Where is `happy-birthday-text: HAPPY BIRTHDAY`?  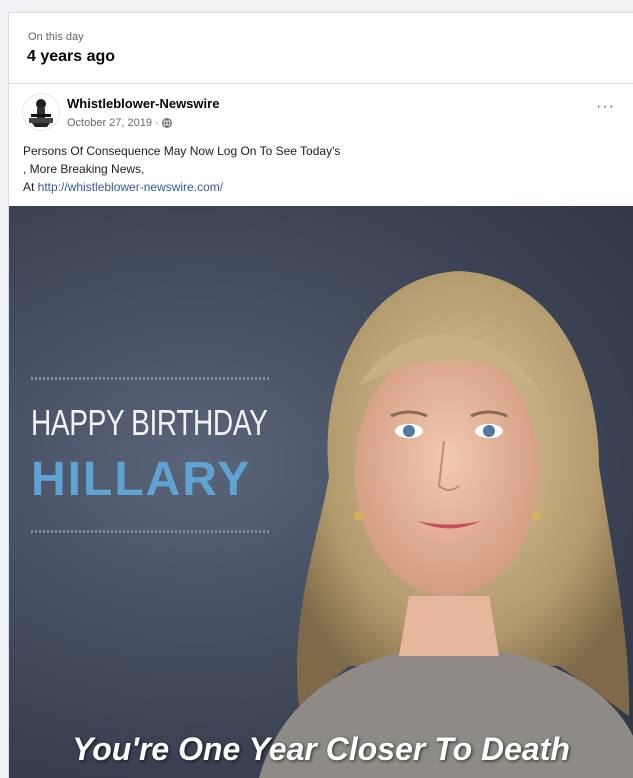
happy-birthday-text: HAPPY BIRTHDAY is located at coordinates (149, 422).